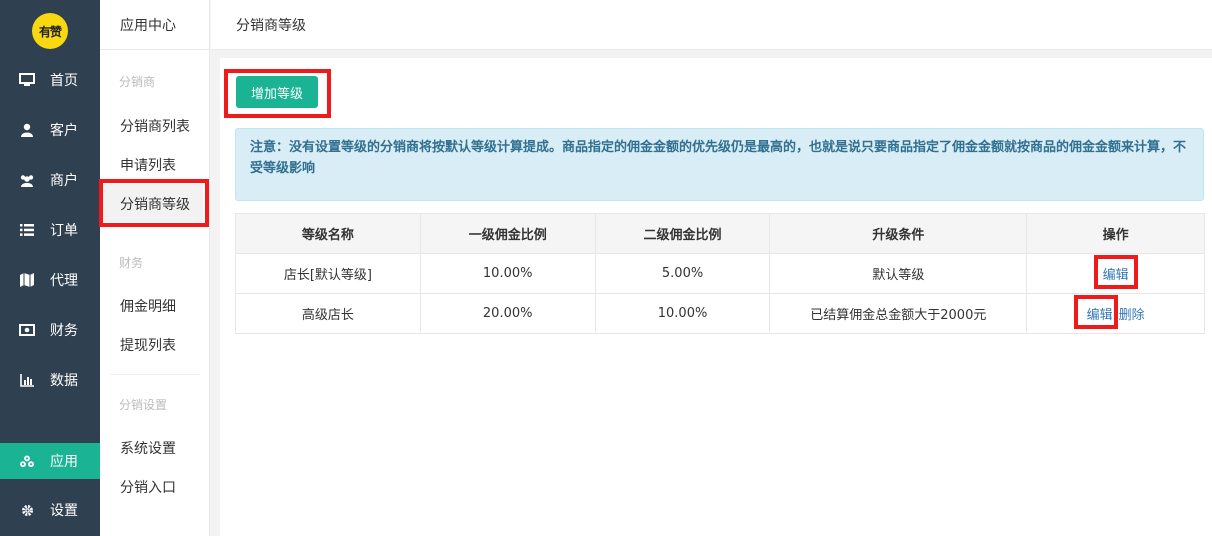 This screenshot has height=536, width=1212. Describe the element at coordinates (328, 233) in the screenshot. I see `header-level-name: 等级名称` at that location.